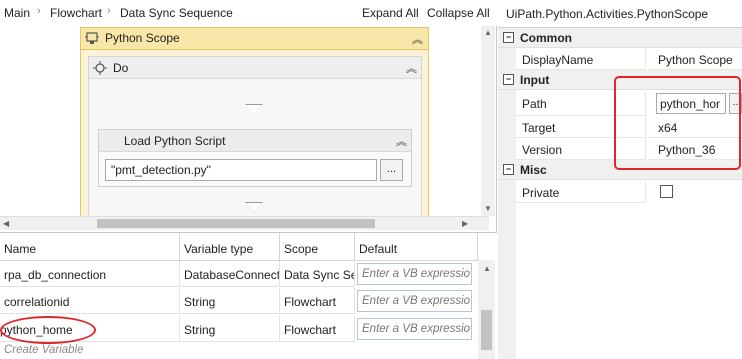  Describe the element at coordinates (533, 170) in the screenshot. I see `category-misc-label: Misc` at that location.